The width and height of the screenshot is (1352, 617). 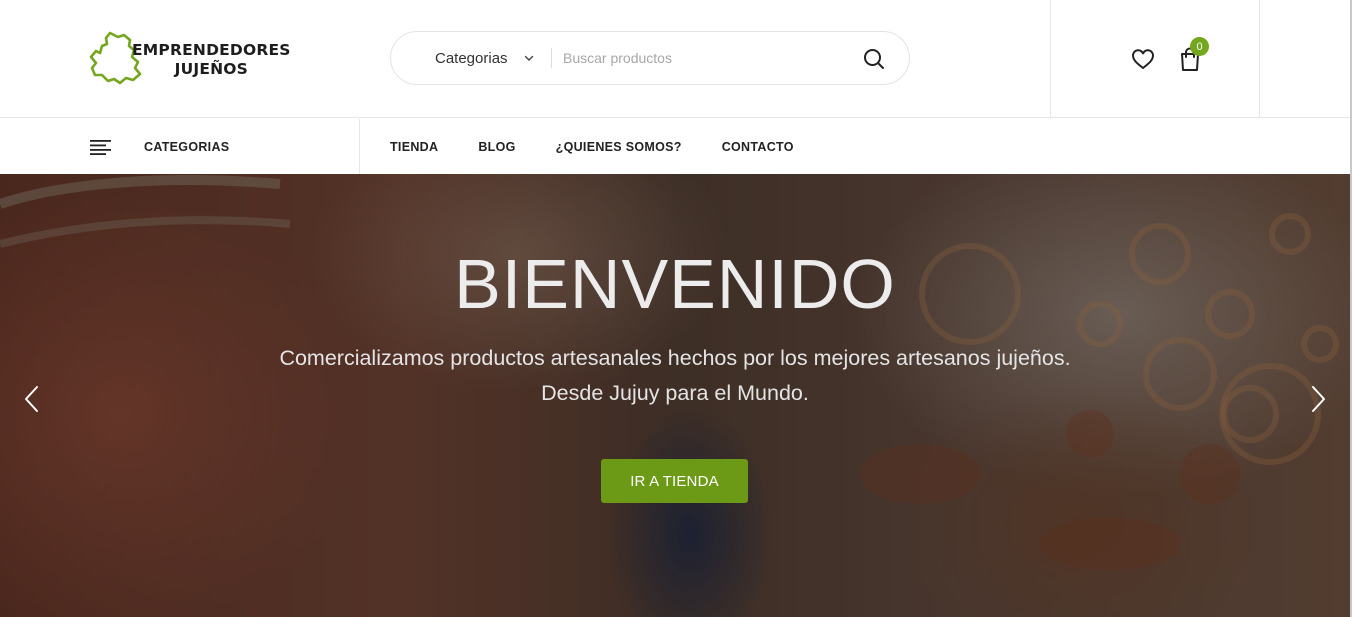 I want to click on logo-text: EMPRENDEDORES JUJEÑOS, so click(x=211, y=60).